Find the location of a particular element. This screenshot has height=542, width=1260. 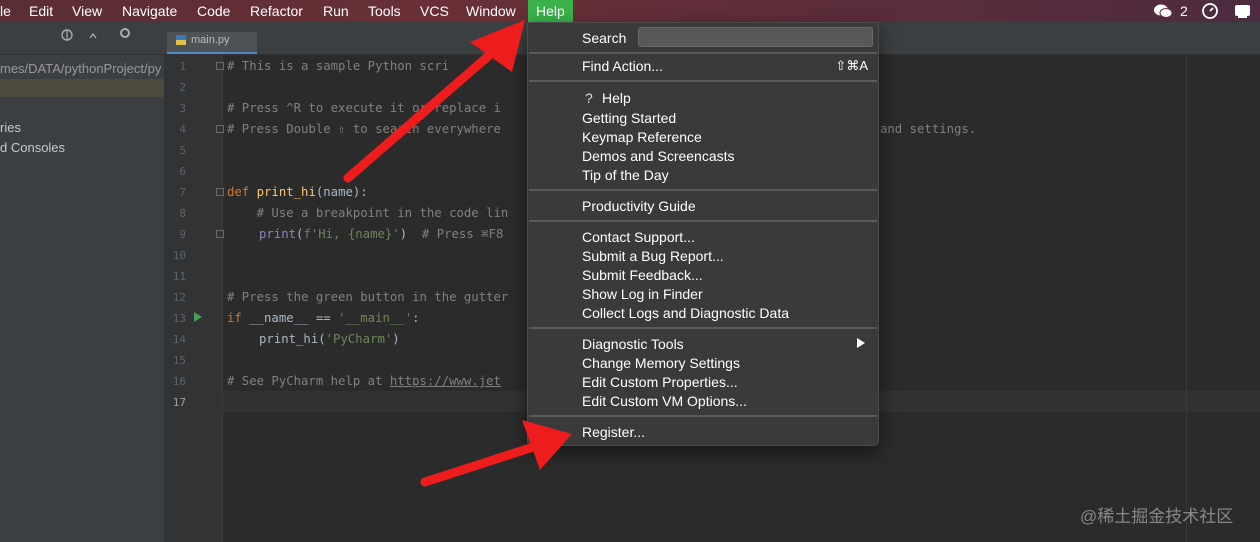

arrow-to-help-menu is located at coordinates (434, 101).